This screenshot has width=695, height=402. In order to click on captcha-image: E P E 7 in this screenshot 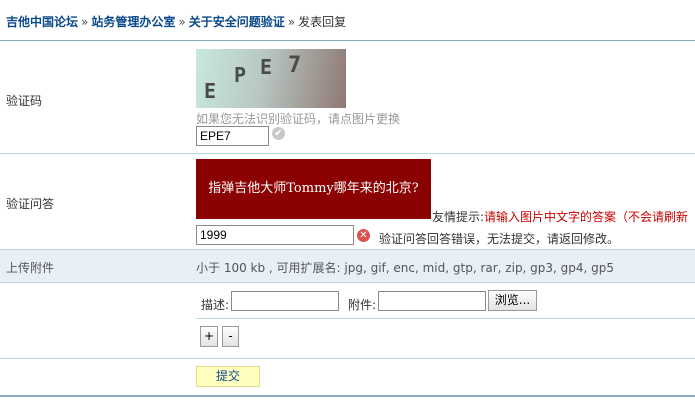, I will do `click(271, 78)`.